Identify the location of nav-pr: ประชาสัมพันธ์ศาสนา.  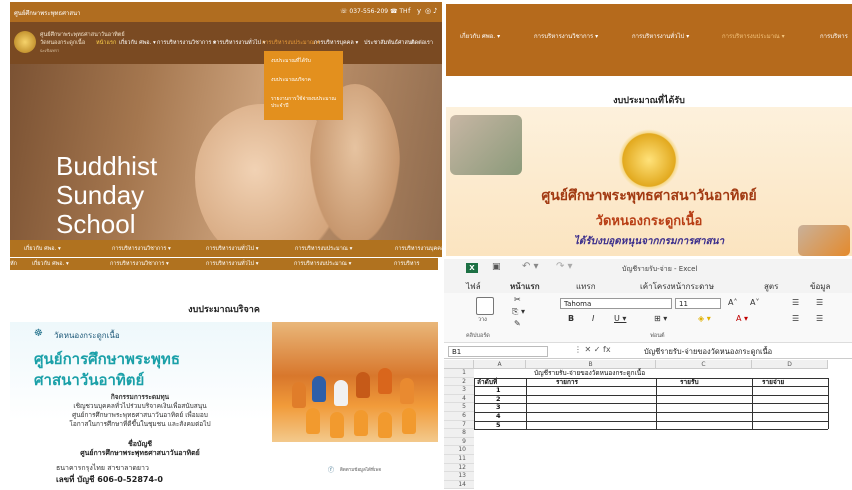
(389, 43).